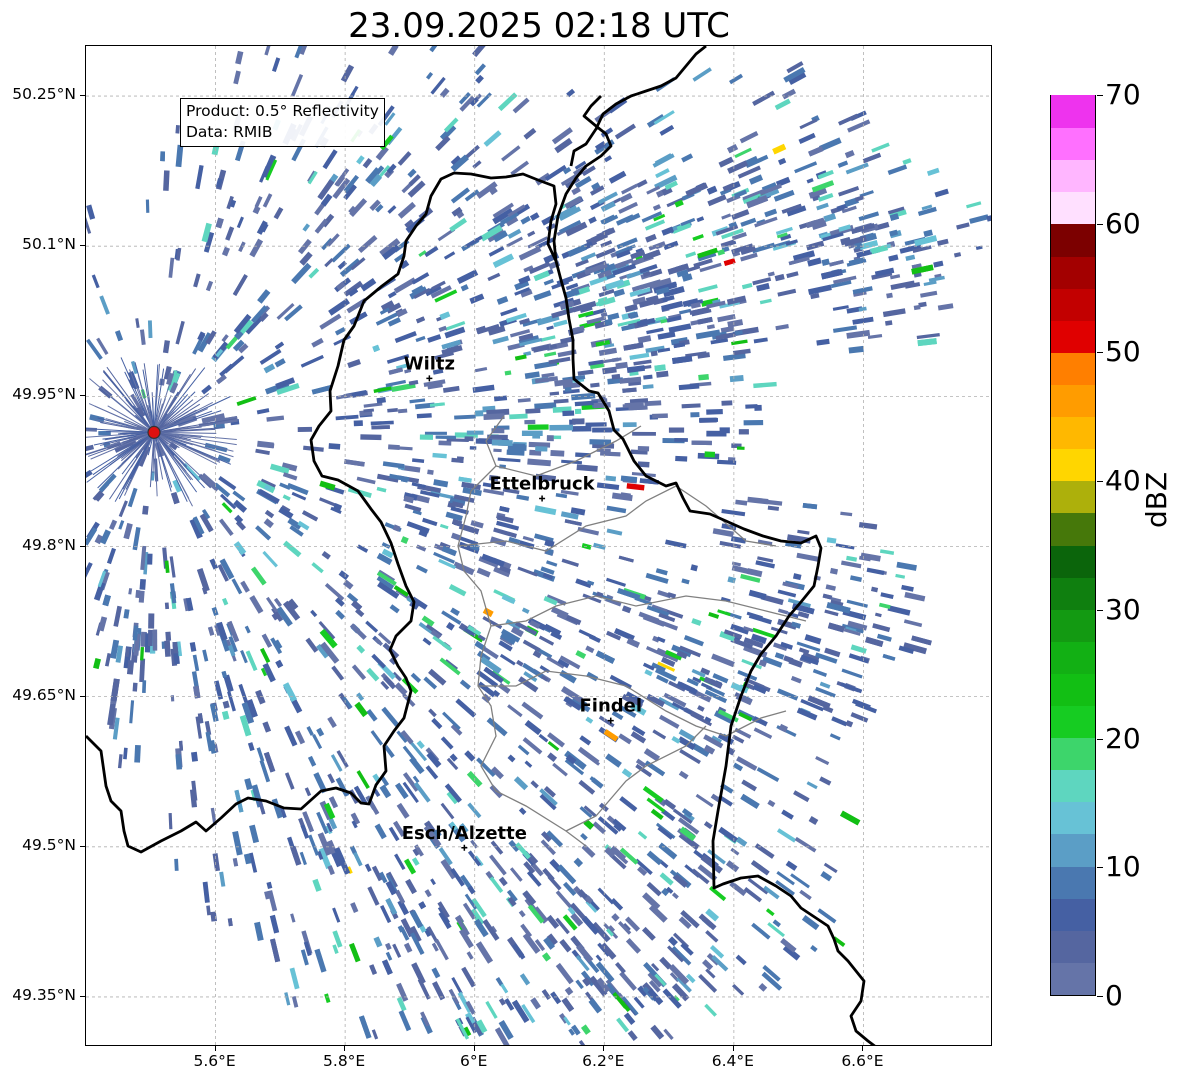 The image size is (1184, 1081). Describe the element at coordinates (49, 244) in the screenshot. I see `lat-tick-label: 50.1°N` at that location.